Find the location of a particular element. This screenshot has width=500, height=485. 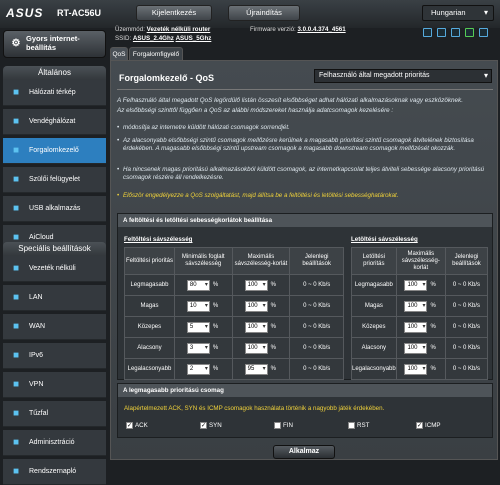

down-priority-name: Közepes is located at coordinates (374, 327).